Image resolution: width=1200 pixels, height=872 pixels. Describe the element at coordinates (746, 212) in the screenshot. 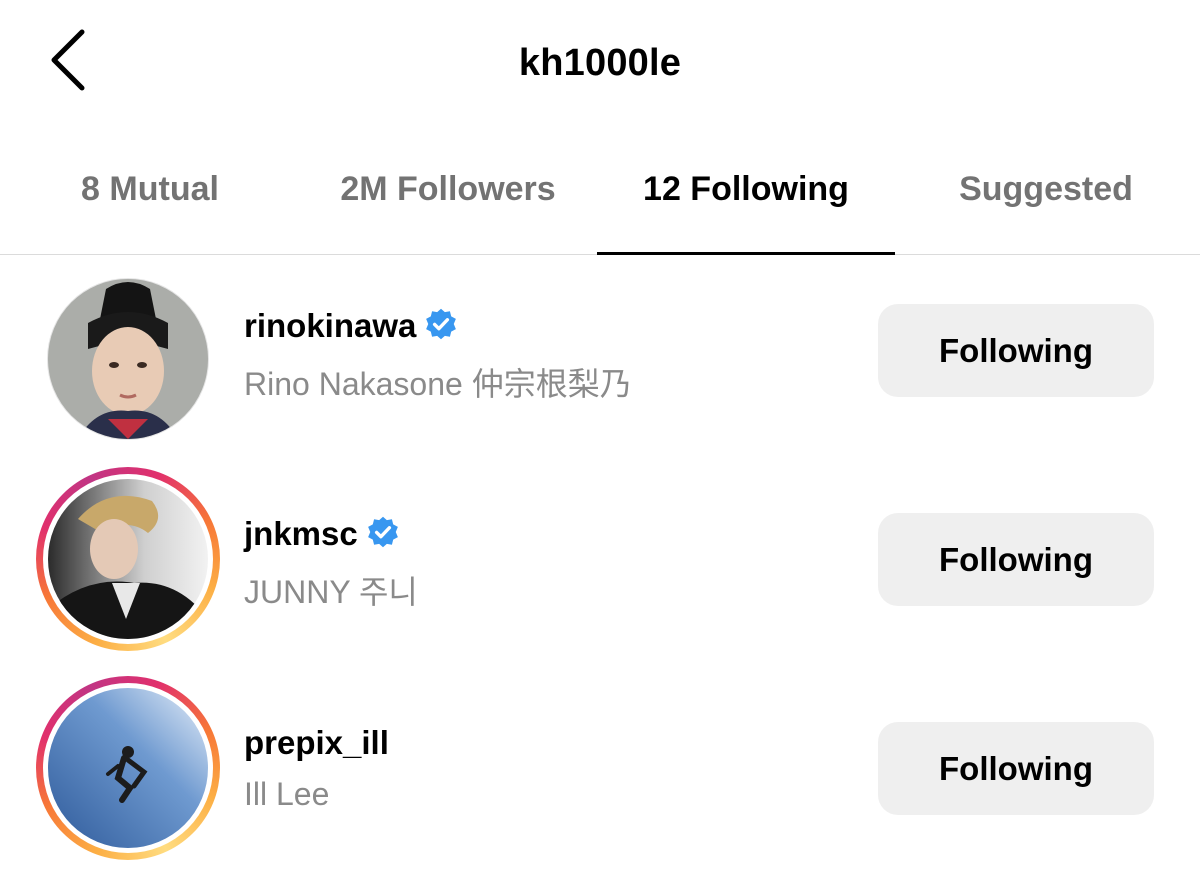

I see `tab-following: 12 Following` at that location.